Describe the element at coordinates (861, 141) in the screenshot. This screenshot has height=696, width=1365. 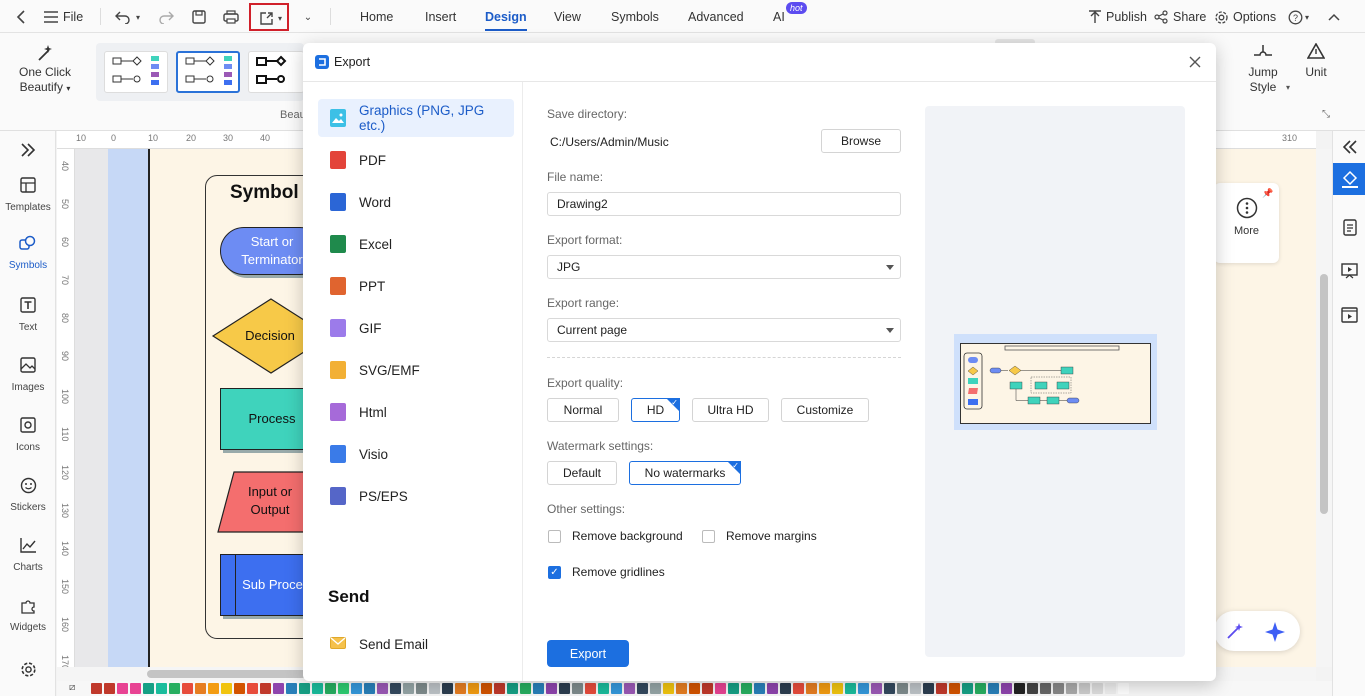
I see `browse-button: Browse` at that location.